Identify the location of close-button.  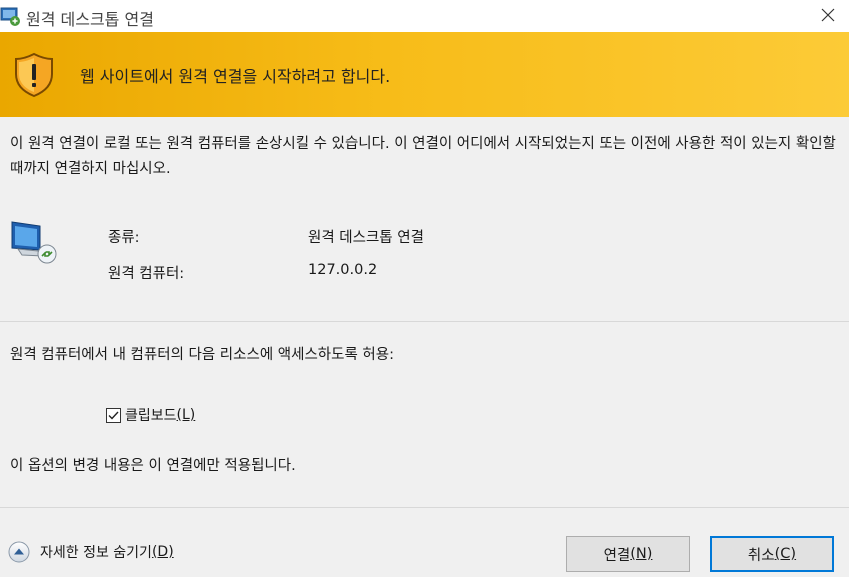
(828, 16).